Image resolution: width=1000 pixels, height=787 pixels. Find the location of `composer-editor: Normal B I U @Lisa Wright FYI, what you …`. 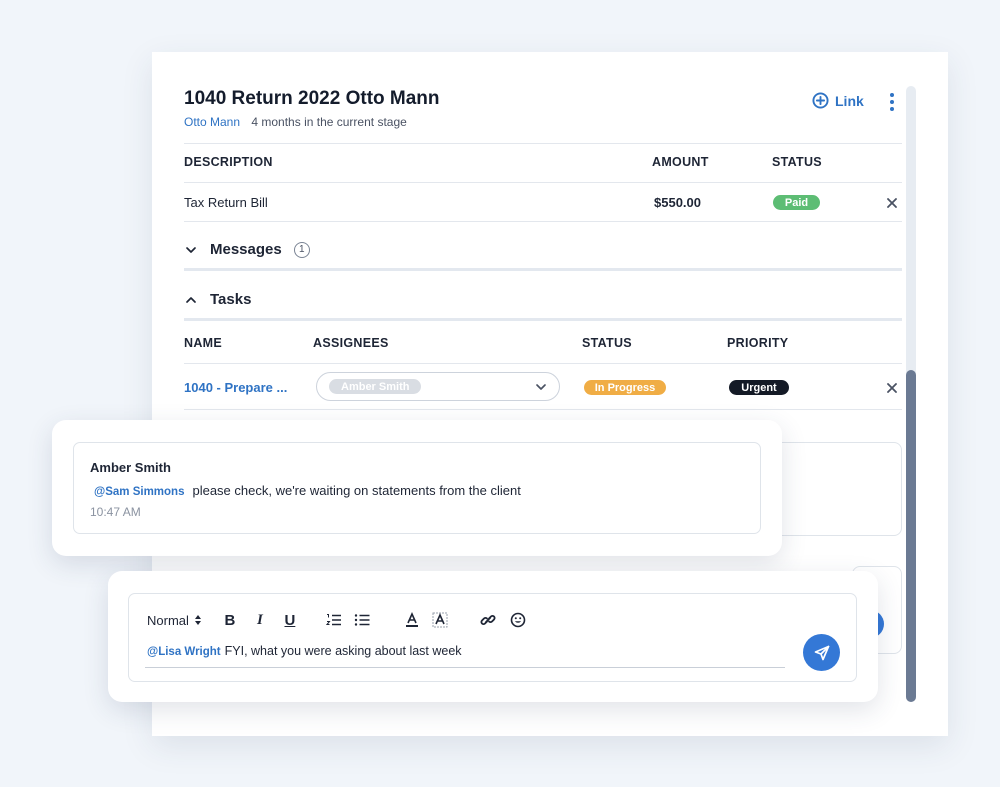

composer-editor: Normal B I U @Lisa Wright FYI, what you … is located at coordinates (492, 637).